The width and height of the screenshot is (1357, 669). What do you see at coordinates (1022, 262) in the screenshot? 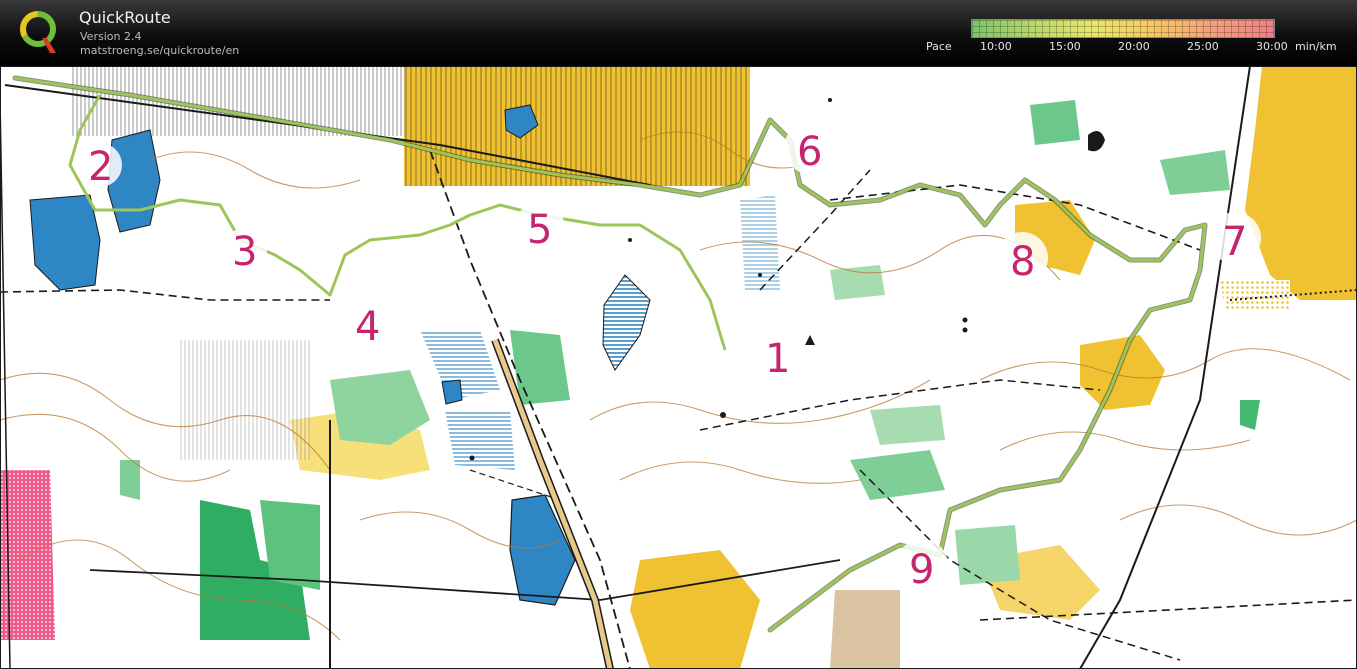
I see `control-number: 8` at bounding box center [1022, 262].